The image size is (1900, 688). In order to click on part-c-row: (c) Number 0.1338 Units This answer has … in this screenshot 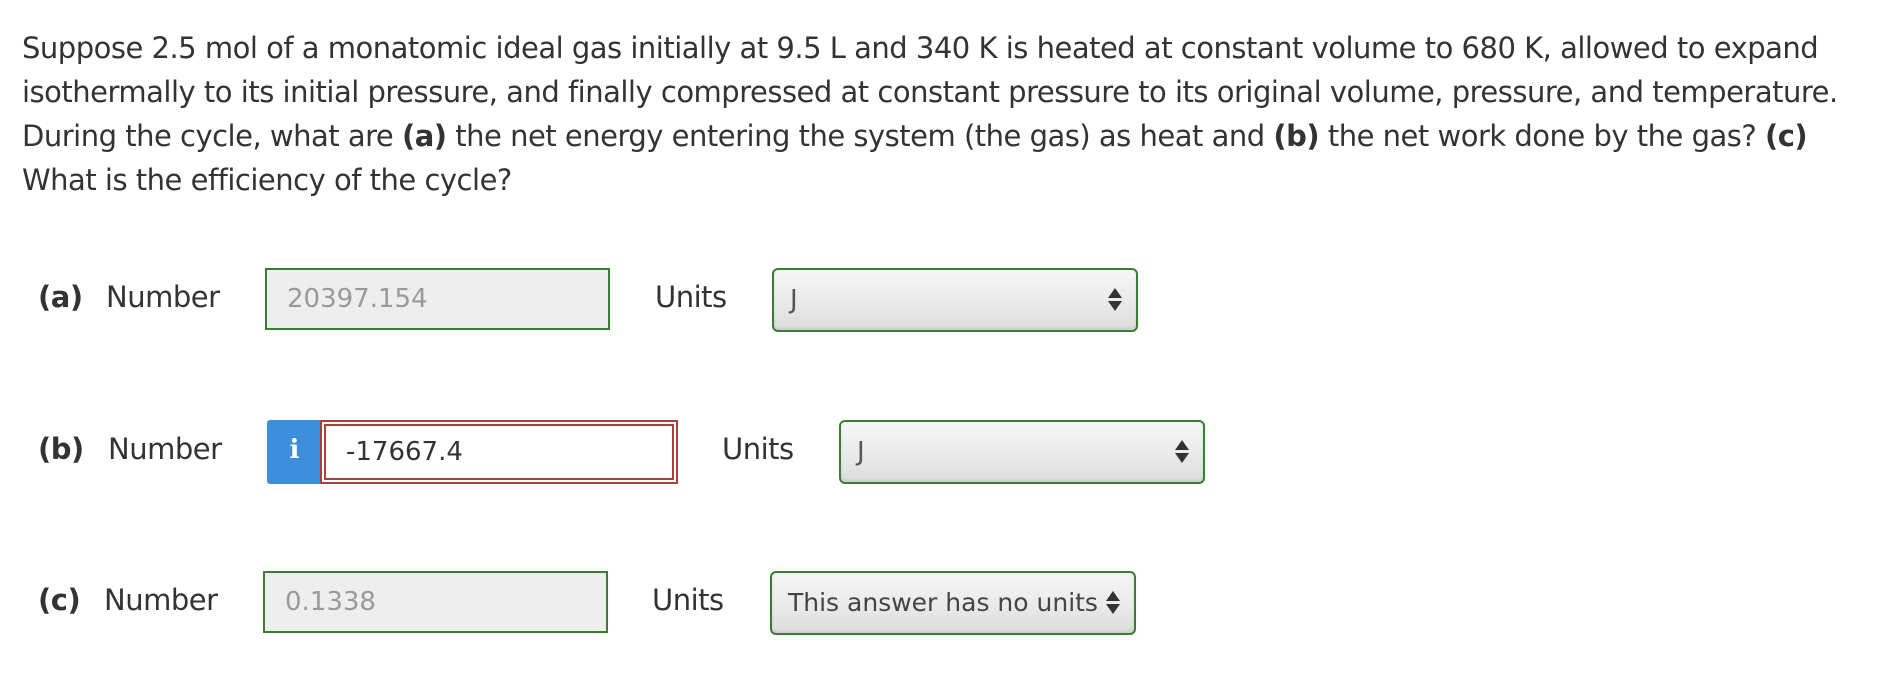, I will do `click(950, 604)`.